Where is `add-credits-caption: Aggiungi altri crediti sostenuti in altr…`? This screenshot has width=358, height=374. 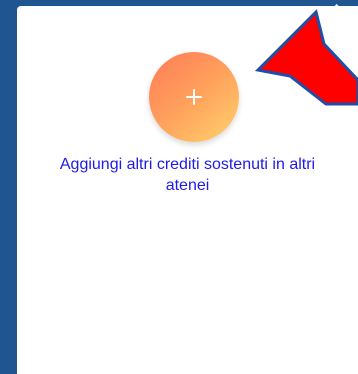
add-credits-caption: Aggiungi altri crediti sostenuti in altr… is located at coordinates (187, 175).